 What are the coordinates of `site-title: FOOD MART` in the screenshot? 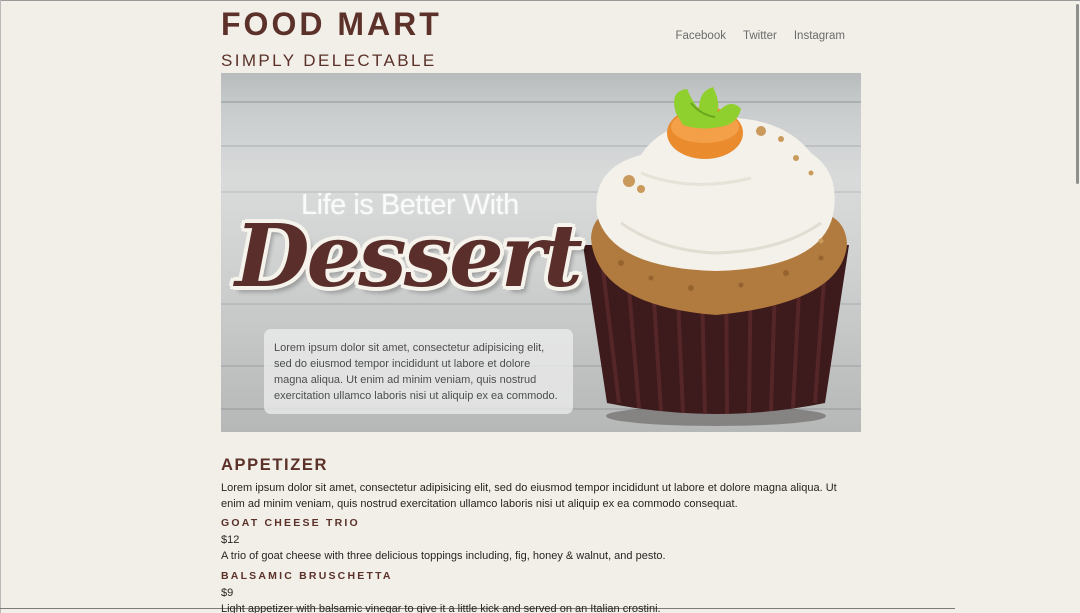 It's located at (331, 24).